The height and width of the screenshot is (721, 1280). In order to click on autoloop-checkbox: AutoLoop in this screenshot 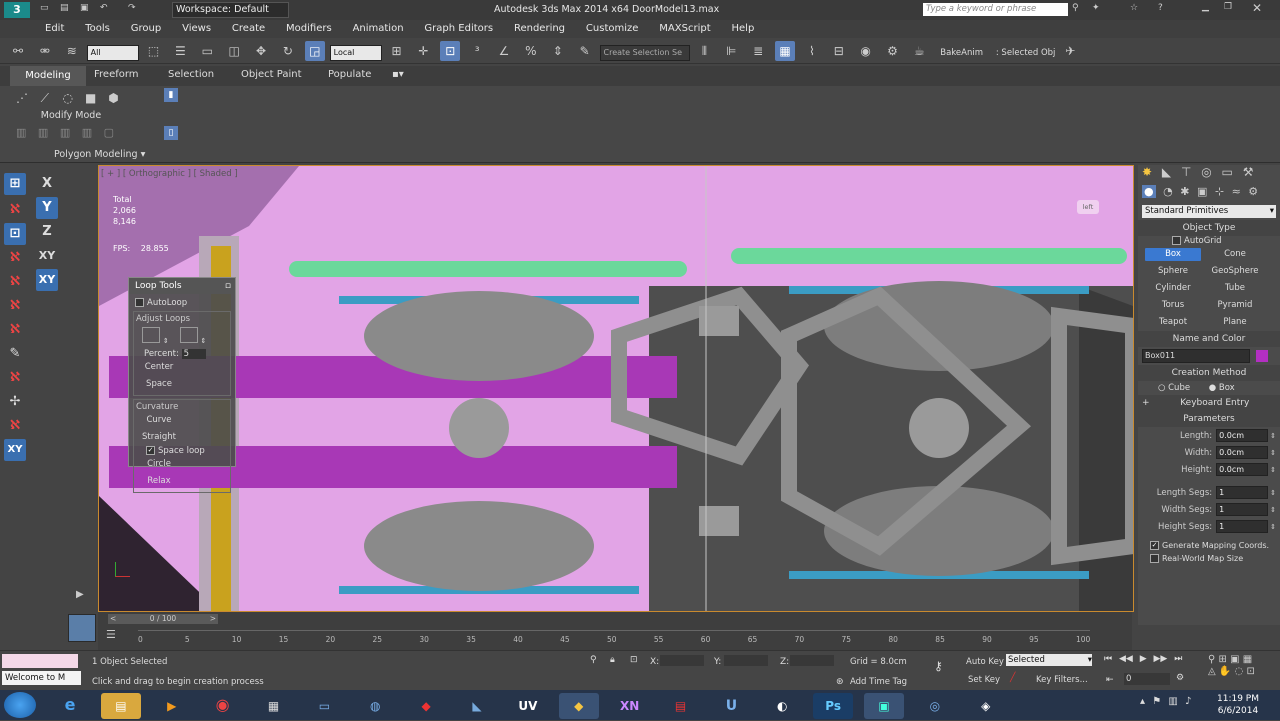, I will do `click(182, 303)`.